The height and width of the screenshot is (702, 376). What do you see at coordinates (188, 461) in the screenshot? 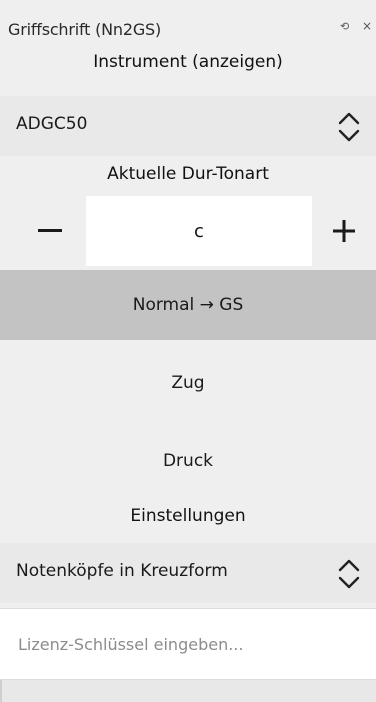
I see `druck-button: Druck` at bounding box center [188, 461].